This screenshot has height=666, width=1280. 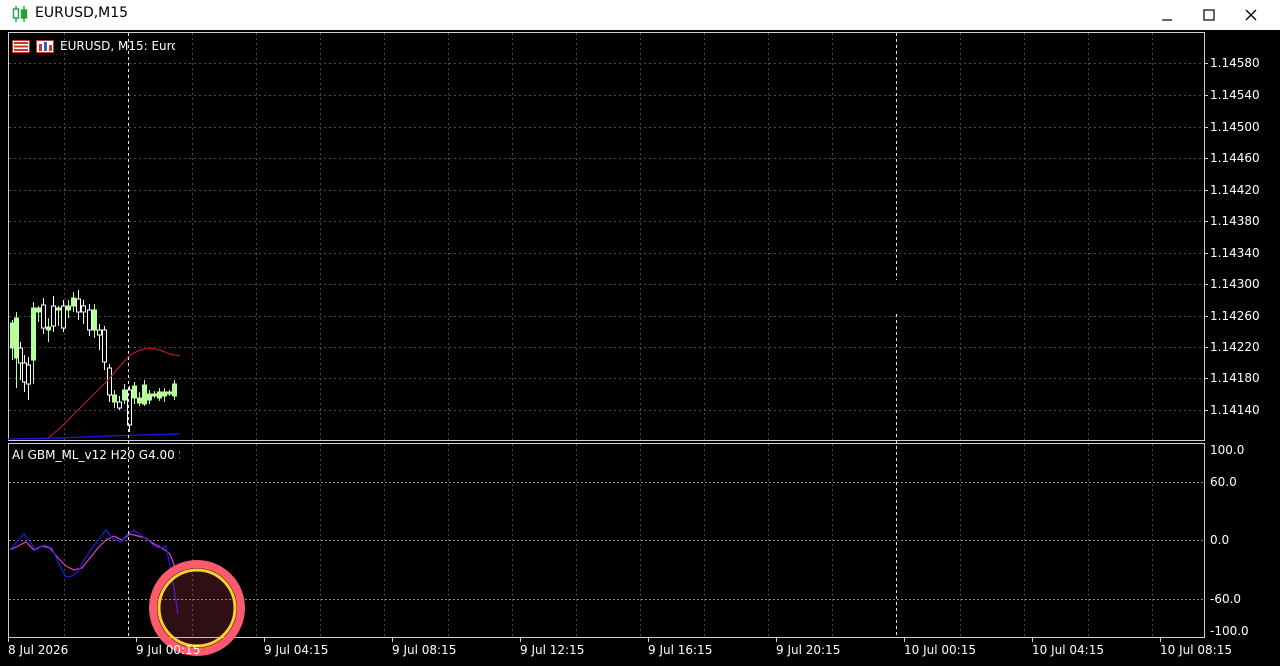 I want to click on price-axis-label: 1.14340, so click(x=1235, y=253).